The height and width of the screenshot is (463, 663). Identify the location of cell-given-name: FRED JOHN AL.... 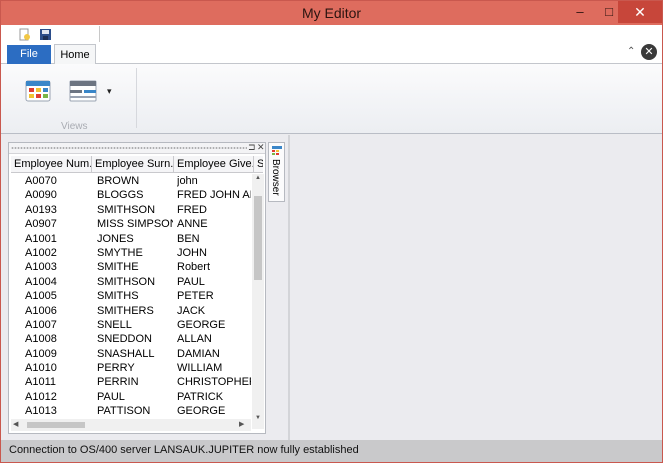
(214, 195).